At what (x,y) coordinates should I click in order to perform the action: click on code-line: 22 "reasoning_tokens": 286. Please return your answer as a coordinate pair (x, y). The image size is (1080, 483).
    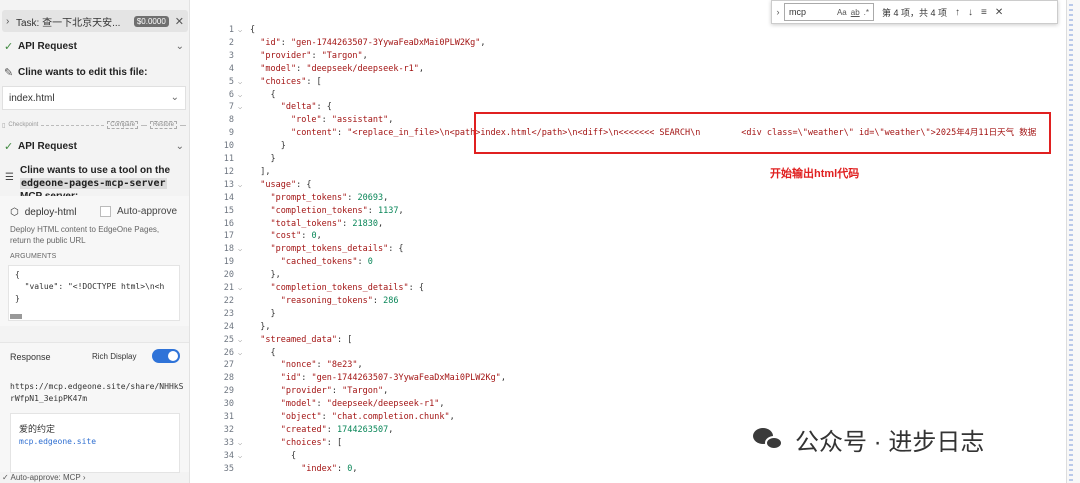
    Looking at the image, I should click on (633, 301).